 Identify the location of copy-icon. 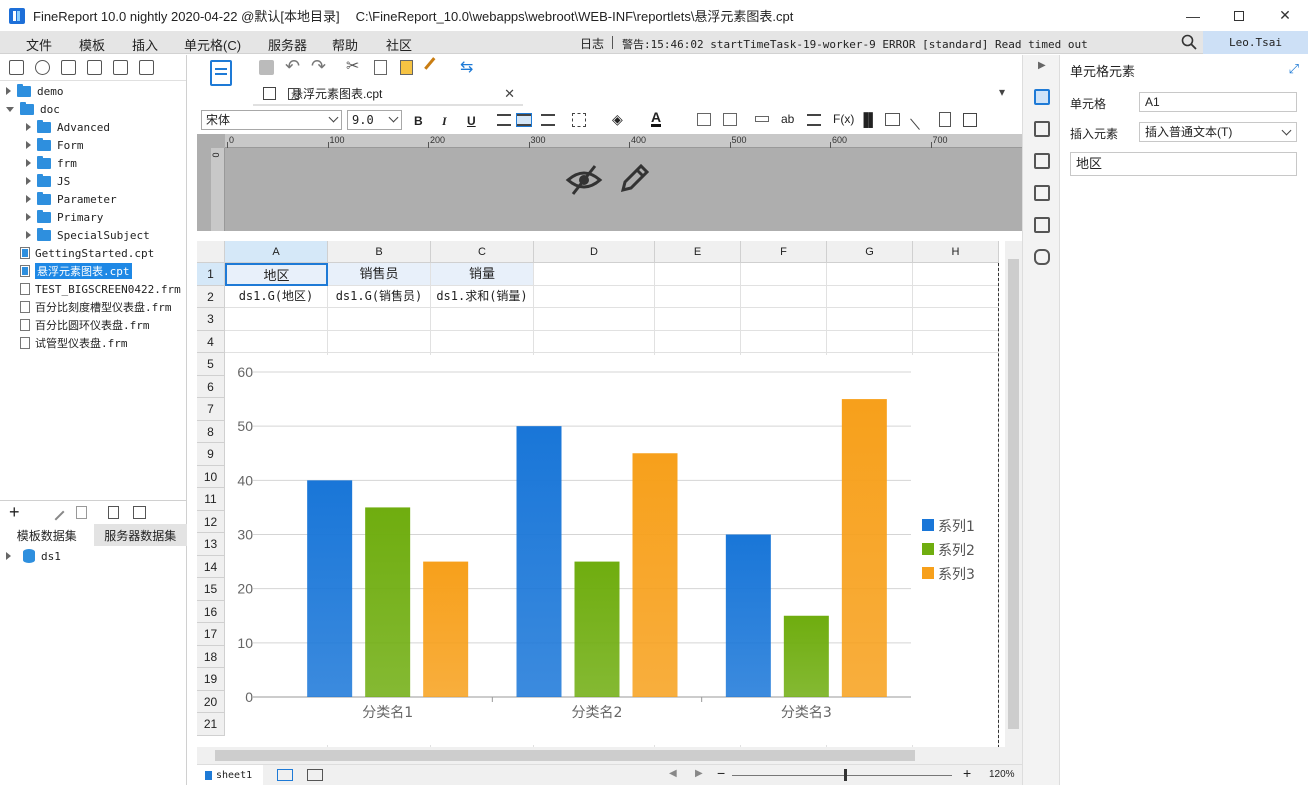
(380, 67).